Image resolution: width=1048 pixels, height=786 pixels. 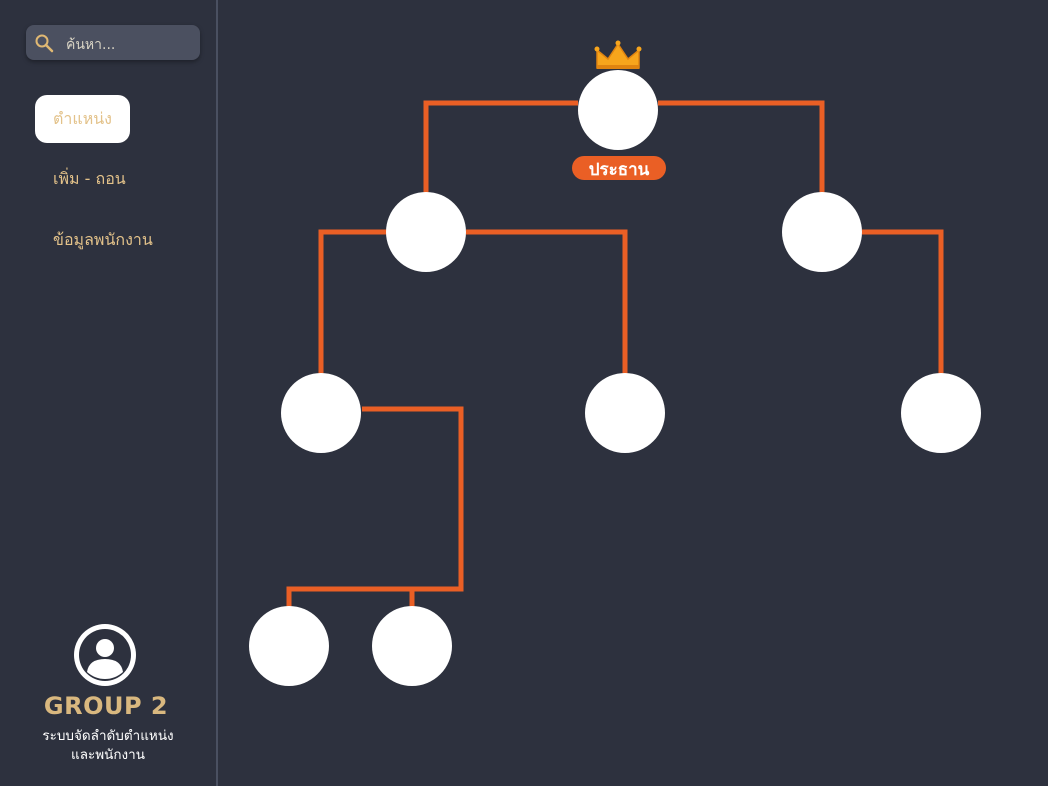 I want to click on org-node-level2-b, so click(x=625, y=413).